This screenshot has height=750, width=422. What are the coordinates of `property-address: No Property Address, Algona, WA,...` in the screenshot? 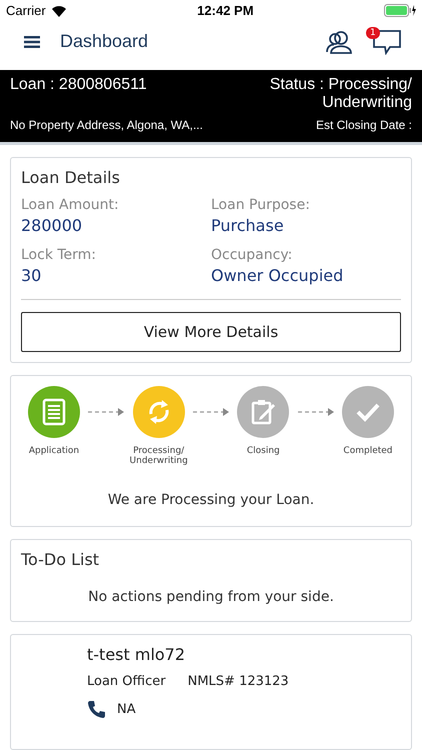 It's located at (106, 125).